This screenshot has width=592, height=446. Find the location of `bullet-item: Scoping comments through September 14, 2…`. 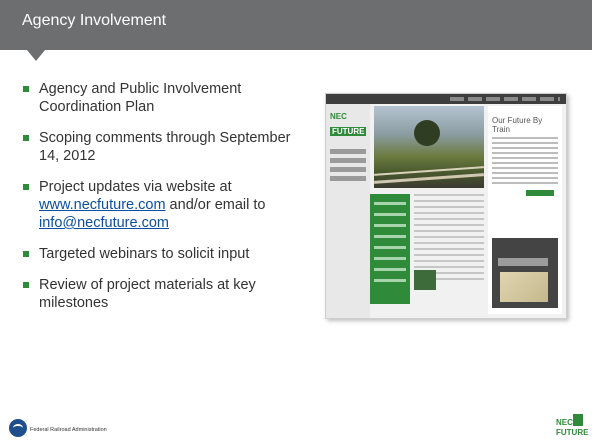

bullet-item: Scoping comments through September 14, 2… is located at coordinates (168, 147).